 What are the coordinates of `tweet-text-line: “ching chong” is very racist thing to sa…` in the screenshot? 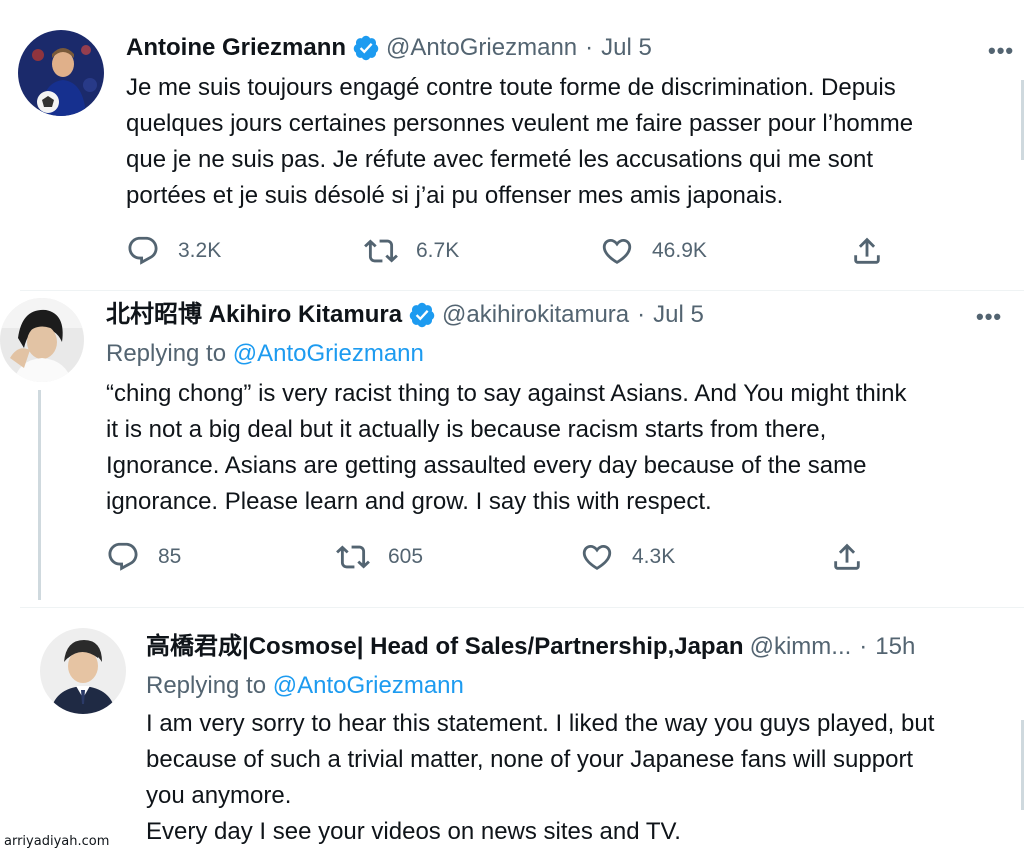 It's located at (506, 393).